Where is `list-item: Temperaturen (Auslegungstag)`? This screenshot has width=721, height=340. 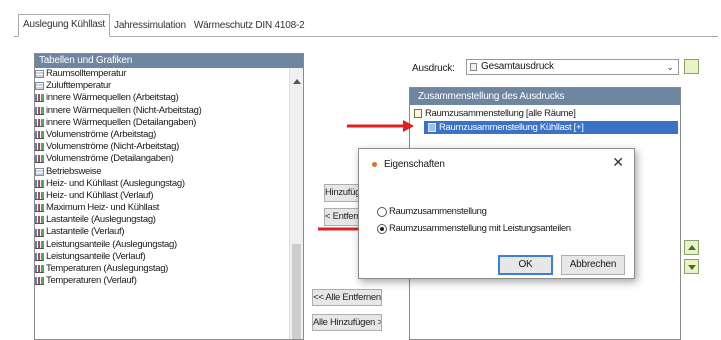 list-item: Temperaturen (Auslegungstag) is located at coordinates (169, 269).